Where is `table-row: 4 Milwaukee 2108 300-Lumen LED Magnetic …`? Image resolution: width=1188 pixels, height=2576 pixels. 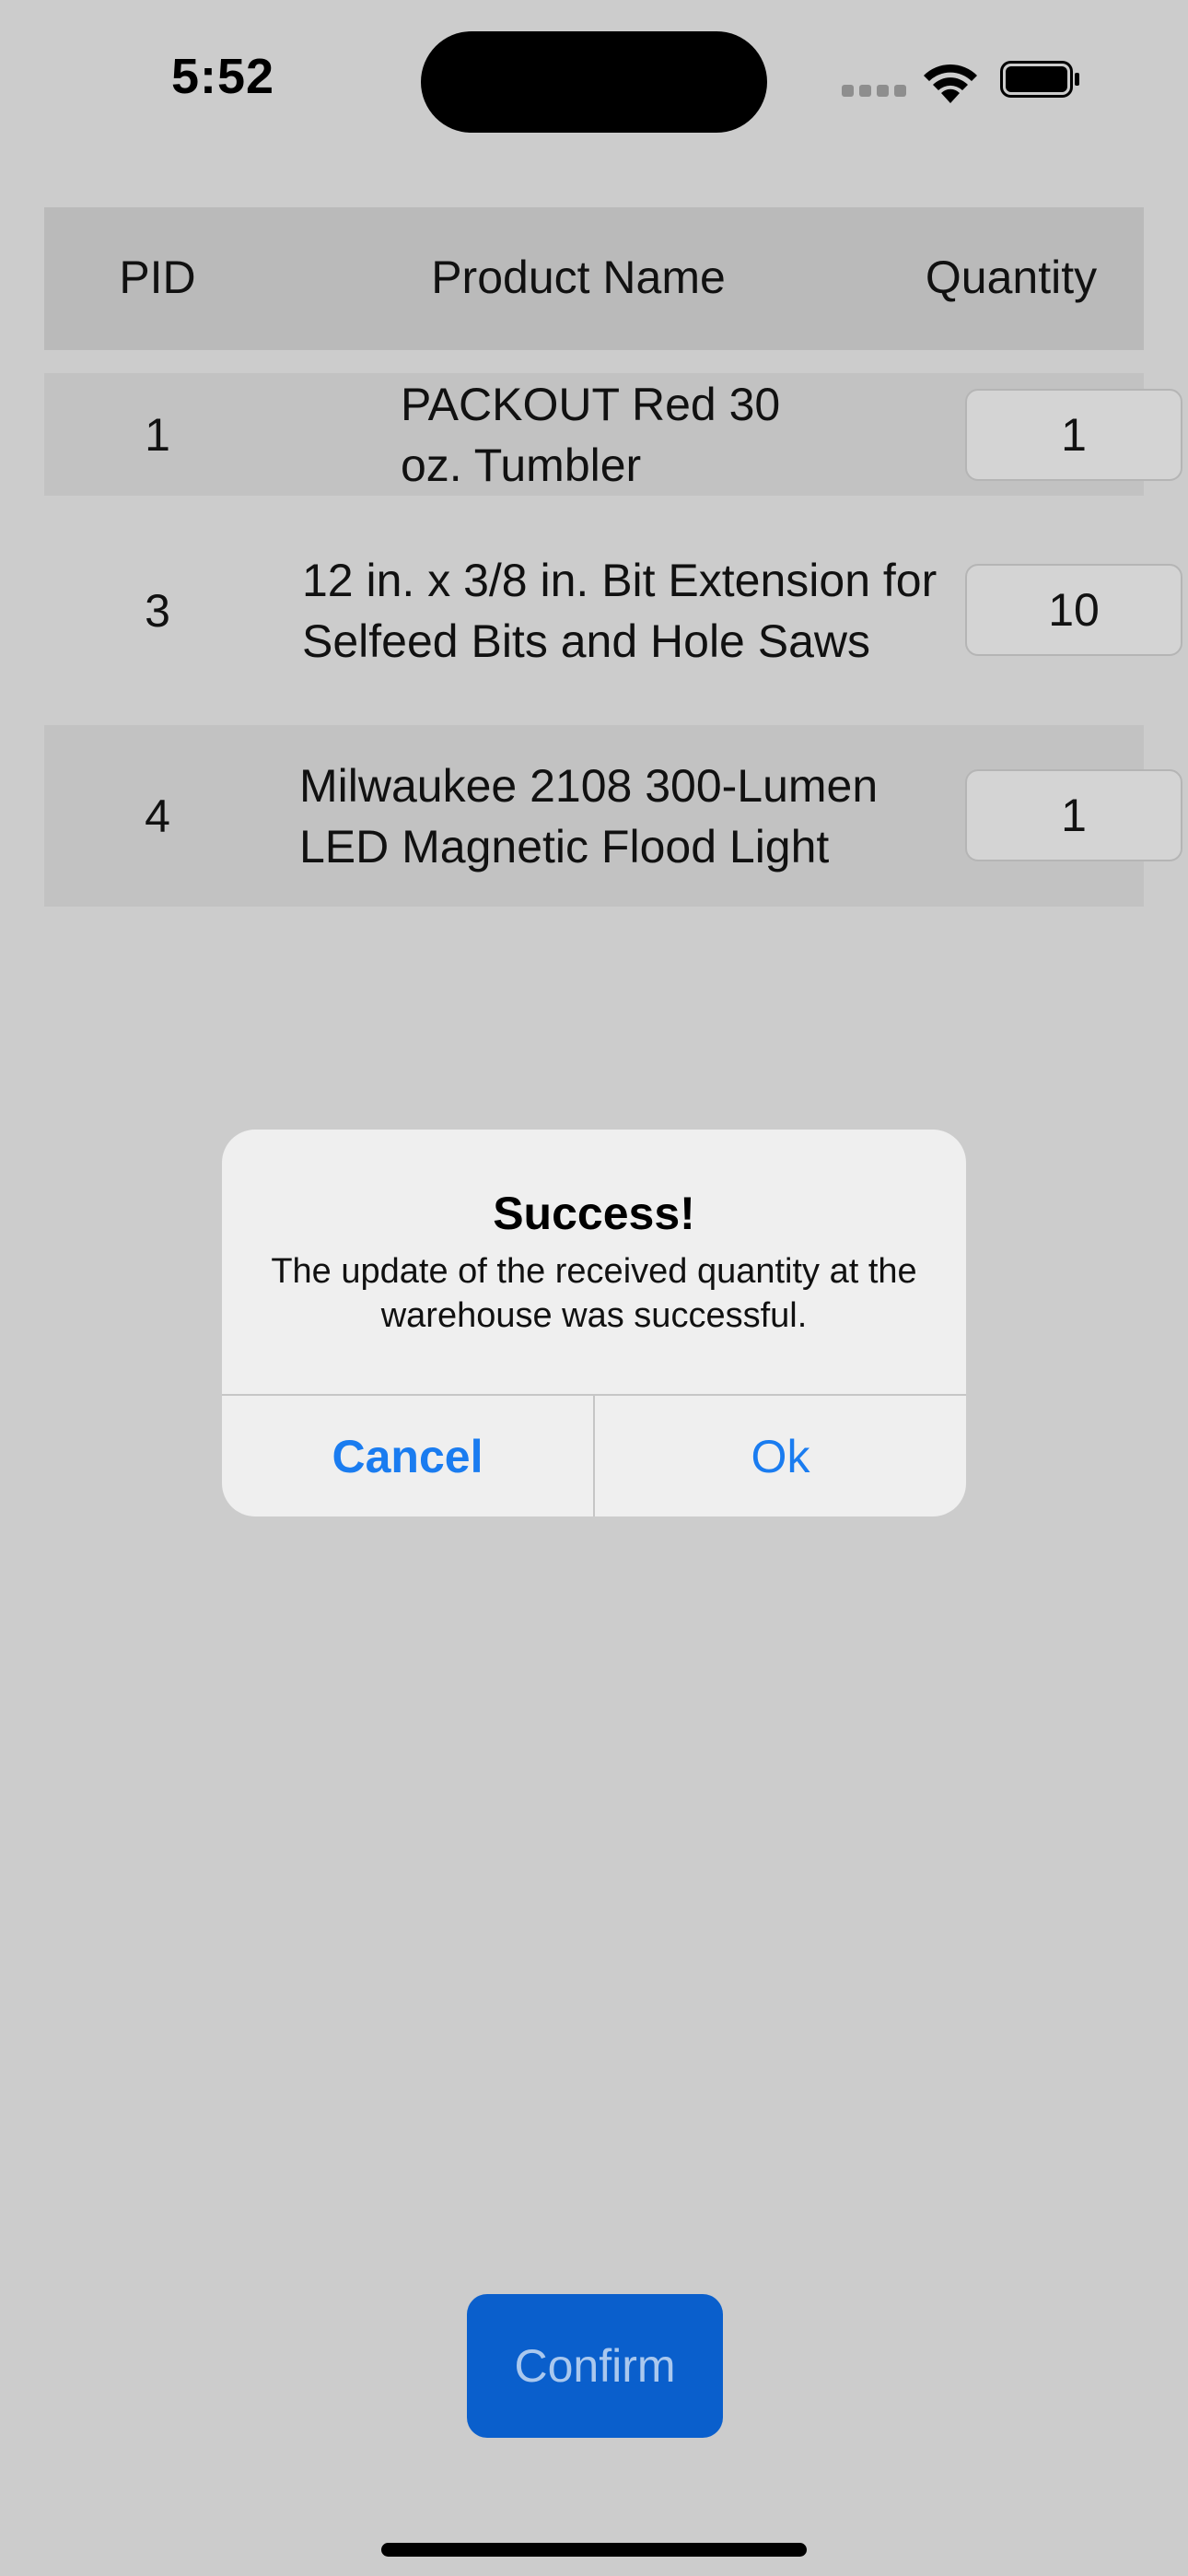 table-row: 4 Milwaukee 2108 300-Lumen LED Magnetic … is located at coordinates (613, 816).